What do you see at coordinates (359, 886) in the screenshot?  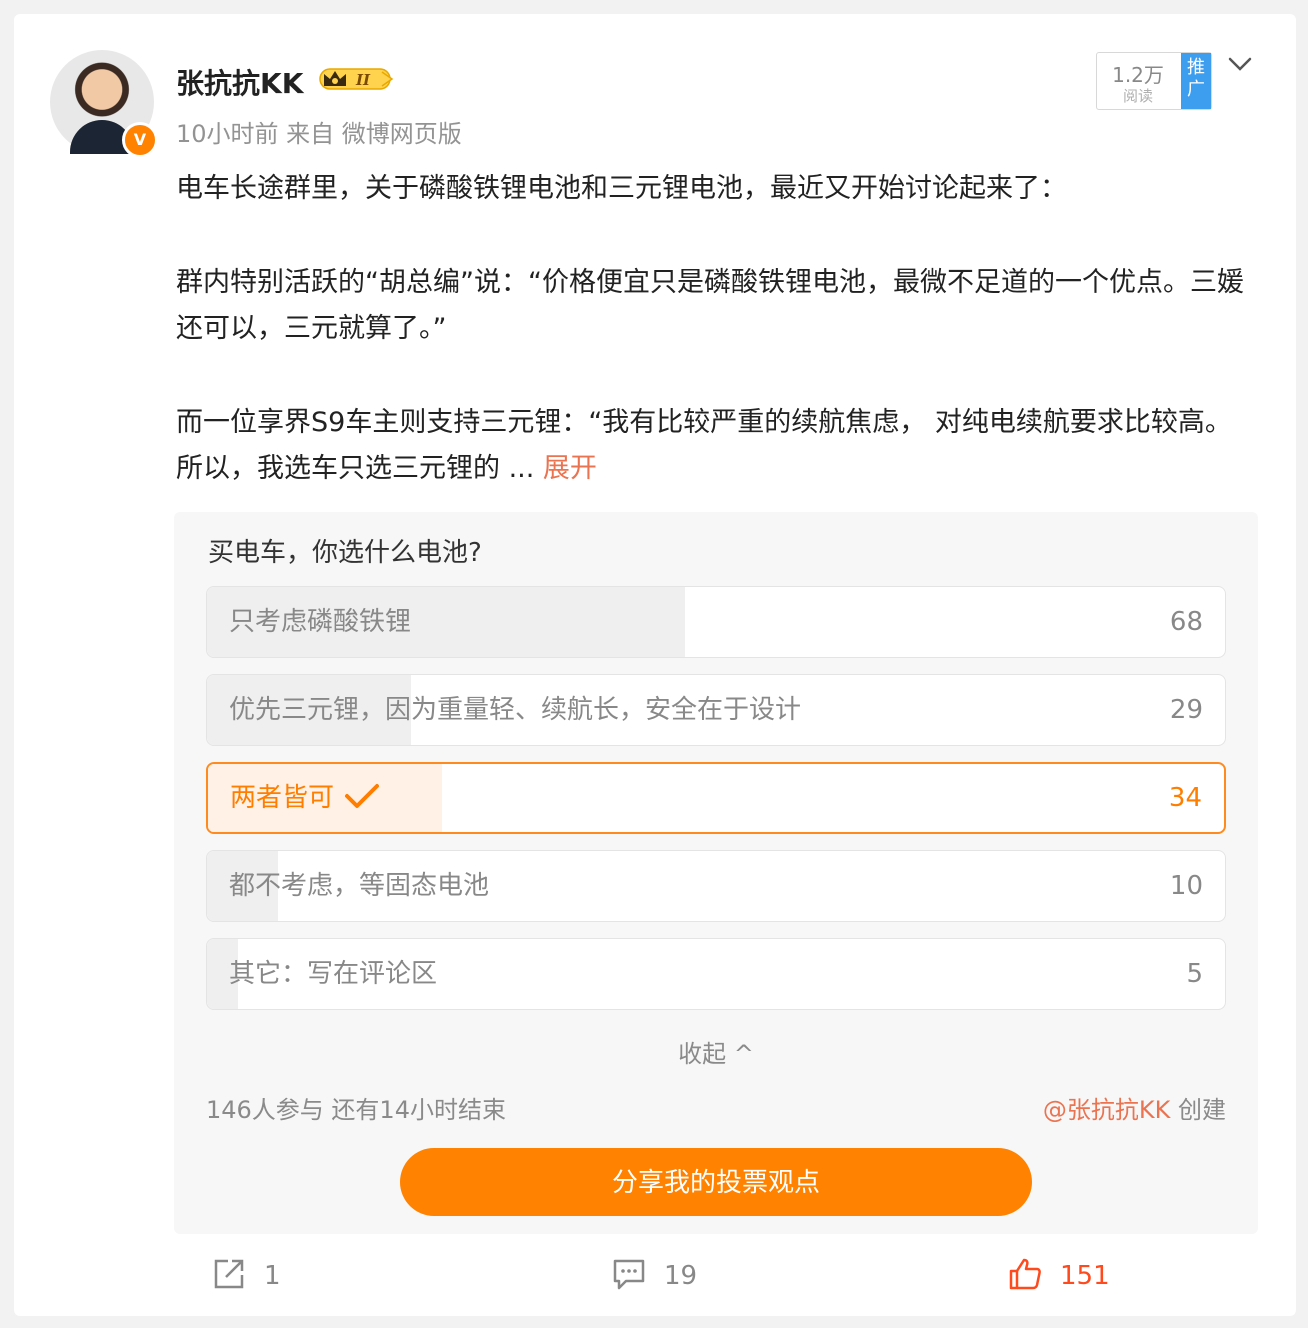 I see `poll-option-label: 都不考虑，等固态电池` at bounding box center [359, 886].